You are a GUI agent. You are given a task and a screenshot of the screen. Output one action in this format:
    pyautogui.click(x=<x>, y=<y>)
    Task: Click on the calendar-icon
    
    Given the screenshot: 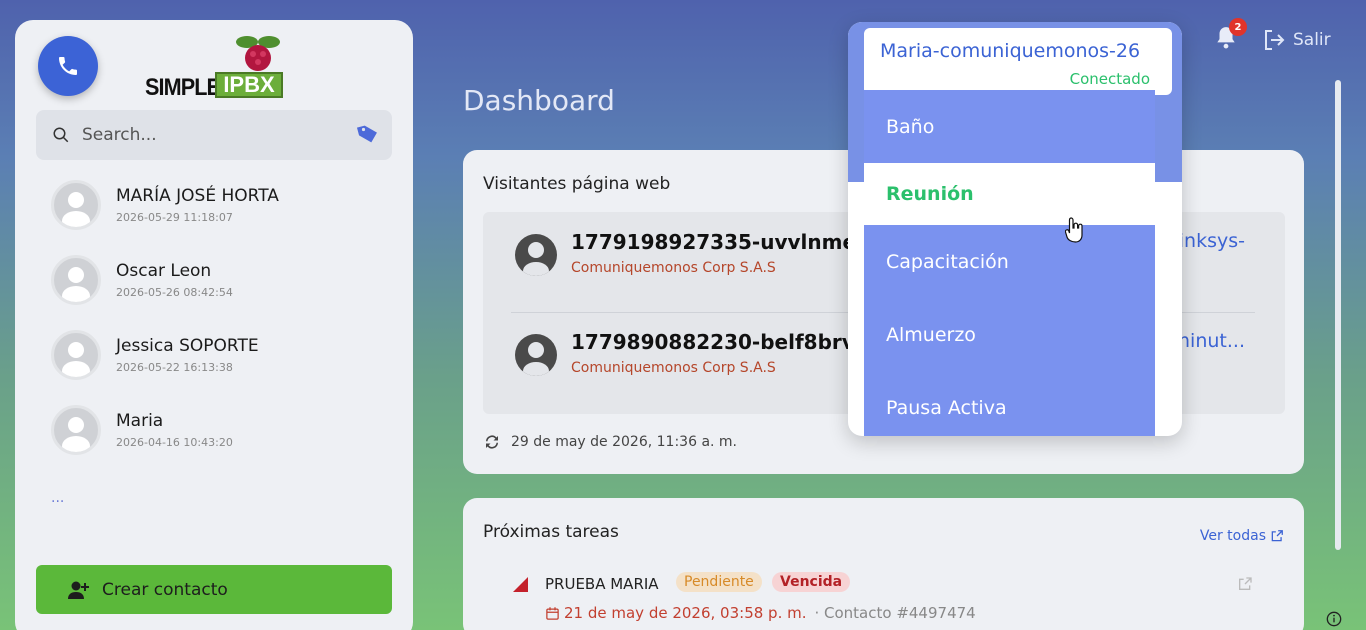 What is the action you would take?
    pyautogui.click(x=552, y=613)
    